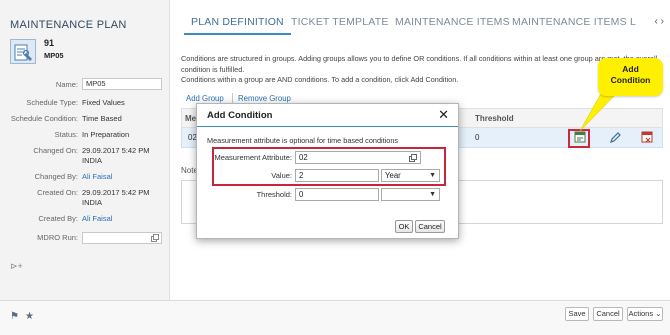 This screenshot has height=335, width=670. I want to click on callout-line-1: Add, so click(630, 69).